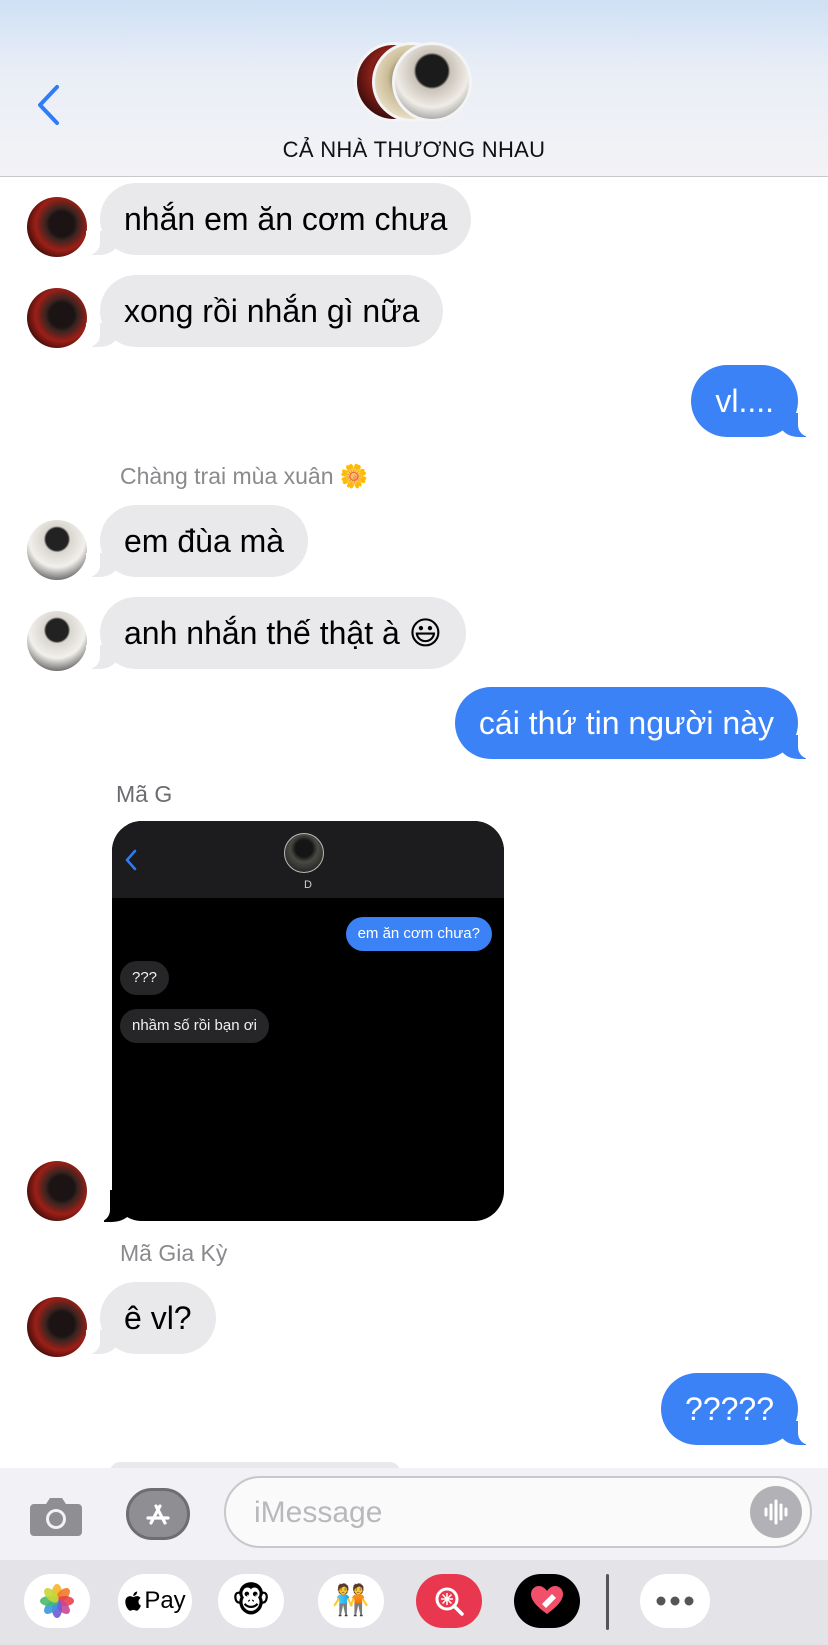 This screenshot has width=828, height=1645. I want to click on image-search-icon, so click(449, 1601).